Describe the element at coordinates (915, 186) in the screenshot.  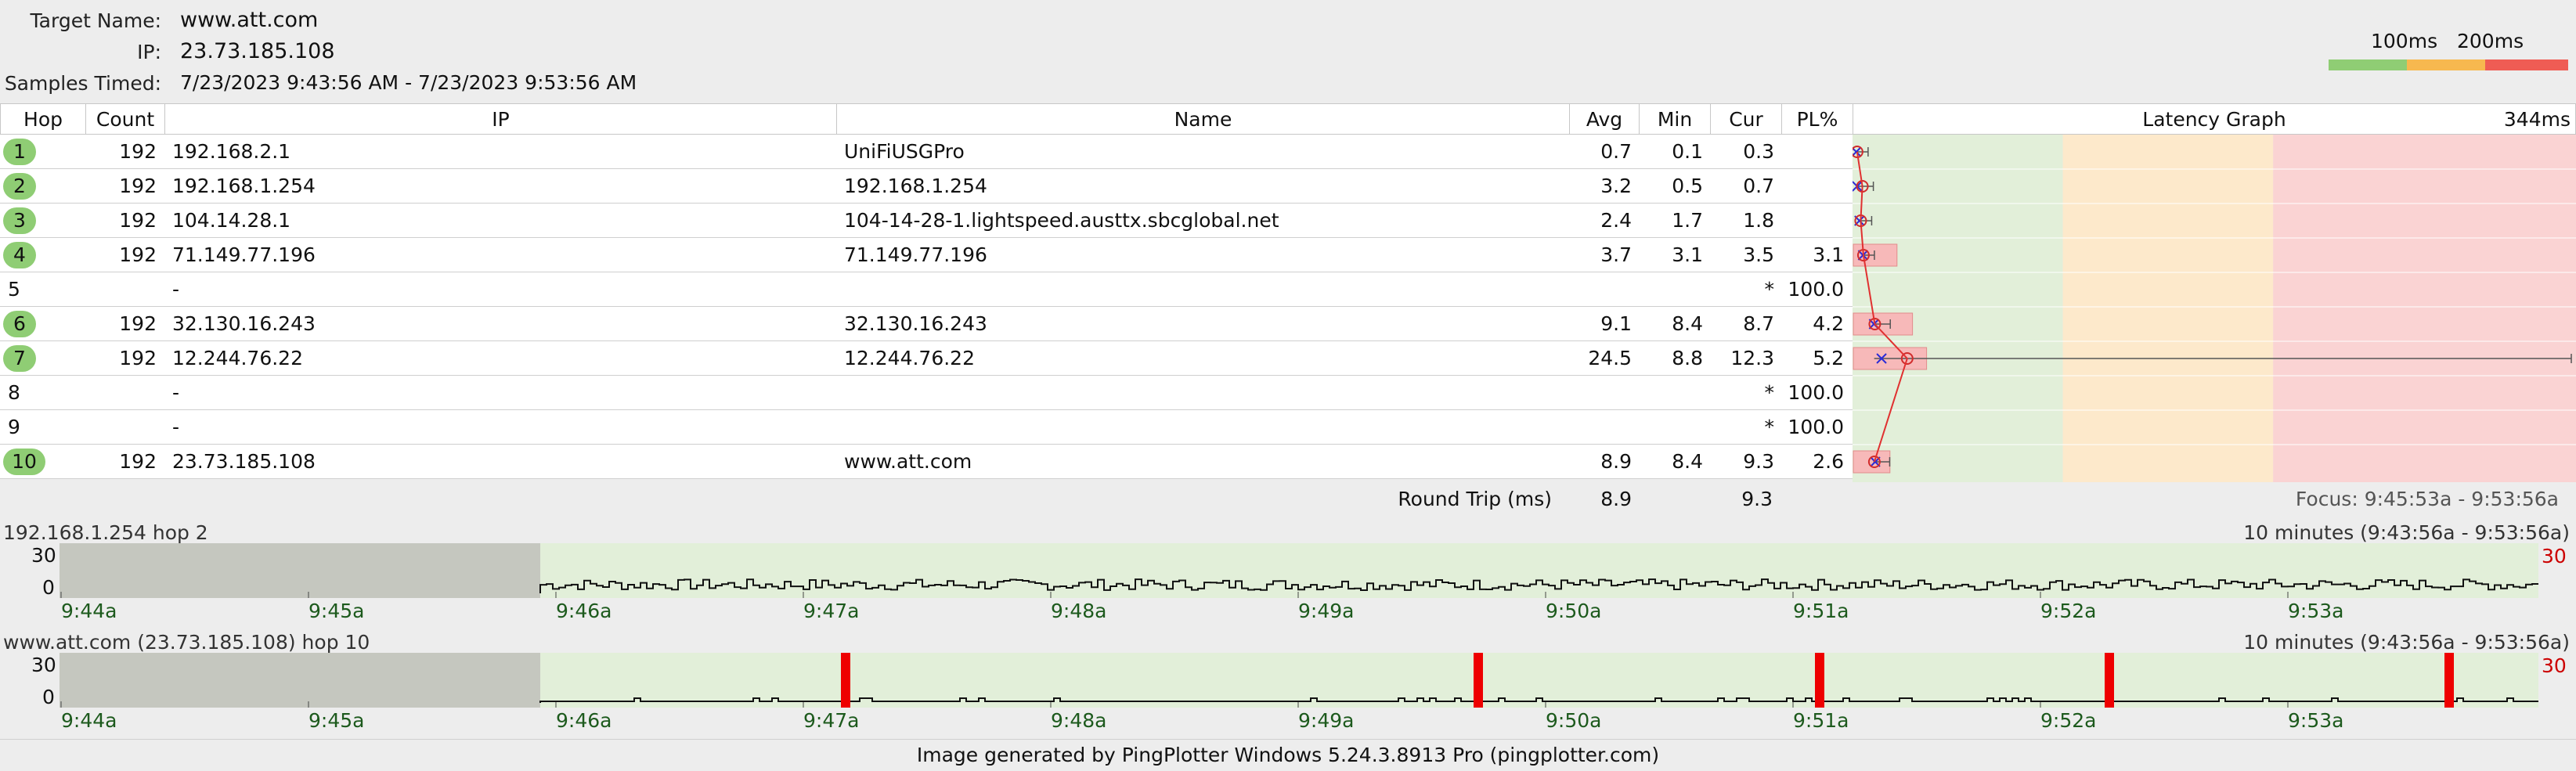
I see `hop-name: 192.168.1.254` at that location.